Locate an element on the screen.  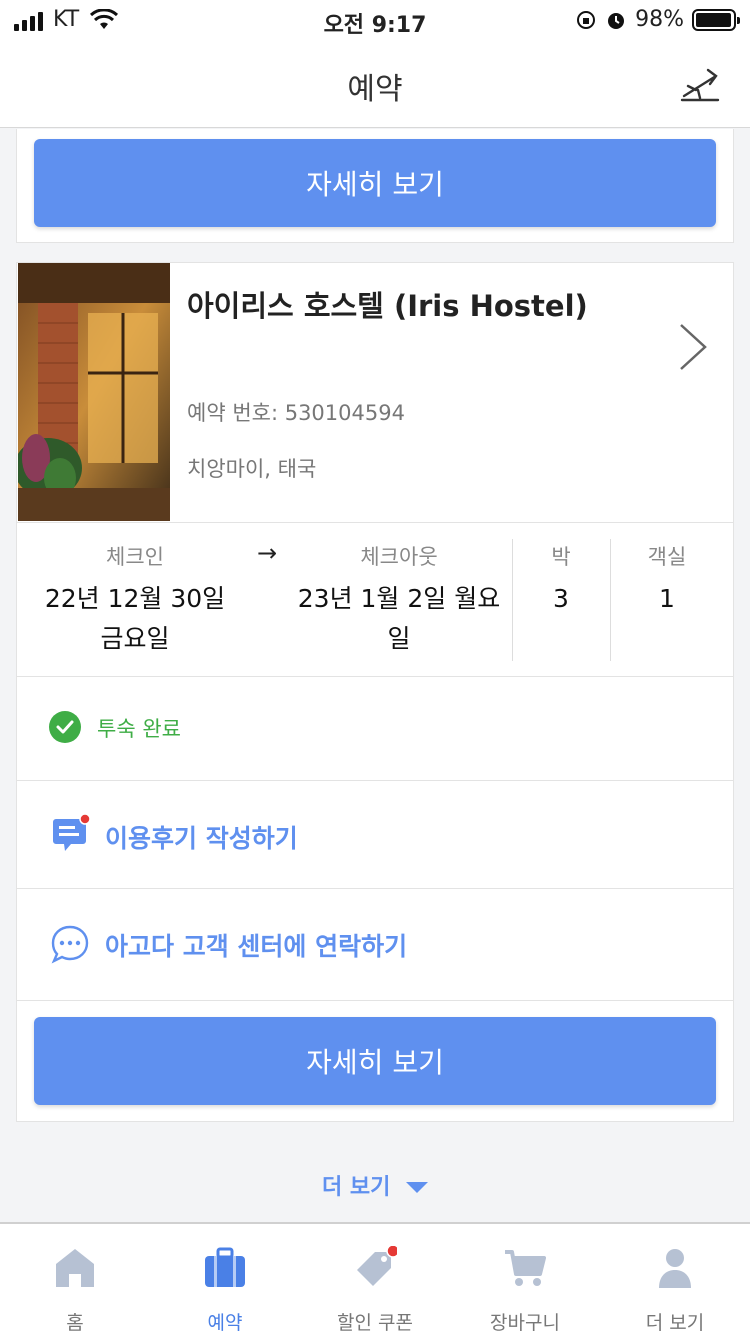
arrow-right-icon: → is located at coordinates (267, 553).